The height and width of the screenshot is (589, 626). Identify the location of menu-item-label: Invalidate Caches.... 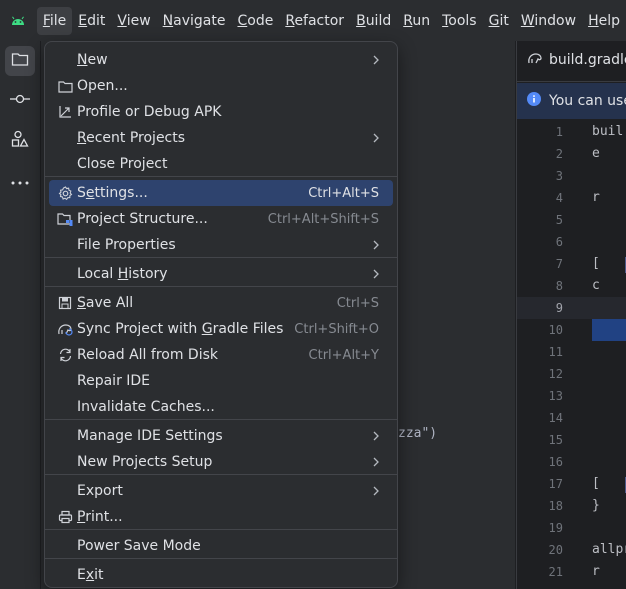
(146, 407).